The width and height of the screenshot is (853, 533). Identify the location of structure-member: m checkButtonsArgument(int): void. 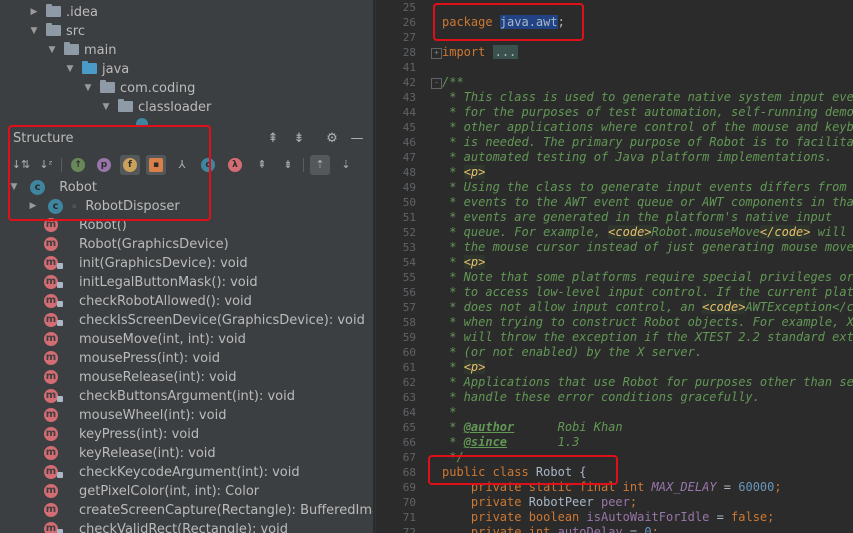
(186, 396).